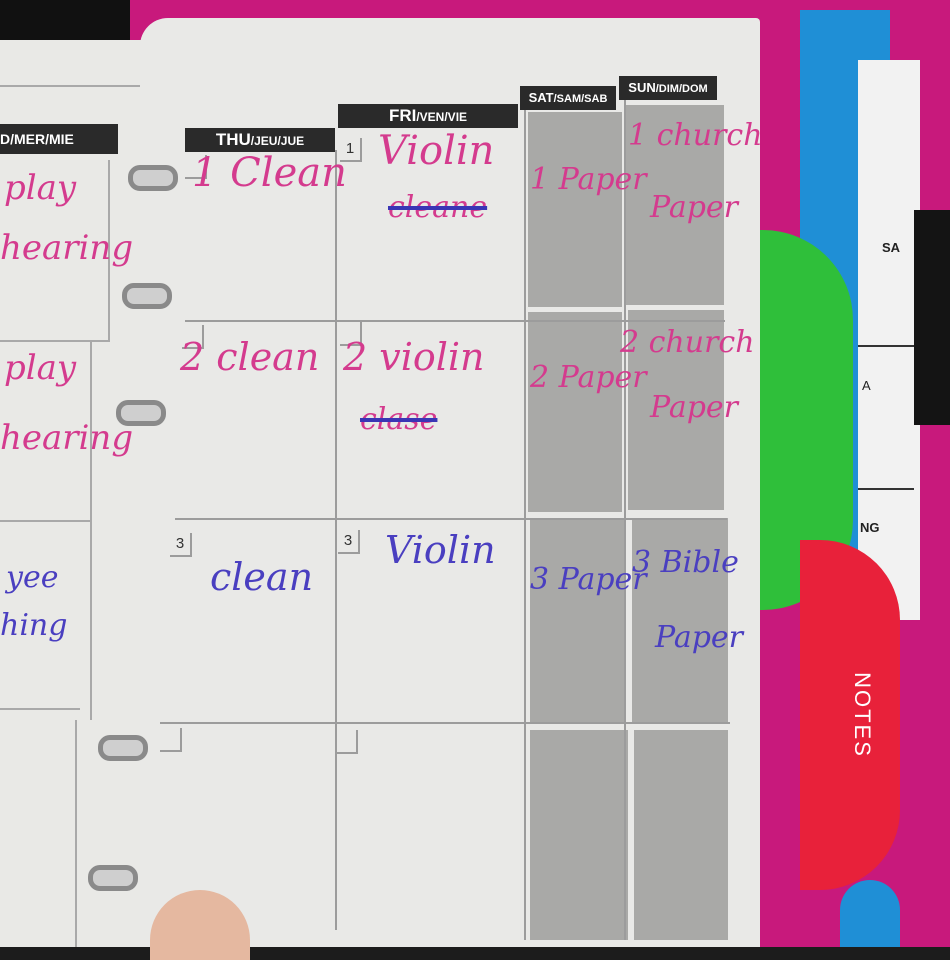  I want to click on header-fri-rest: /VEN/VIE, so click(442, 117).